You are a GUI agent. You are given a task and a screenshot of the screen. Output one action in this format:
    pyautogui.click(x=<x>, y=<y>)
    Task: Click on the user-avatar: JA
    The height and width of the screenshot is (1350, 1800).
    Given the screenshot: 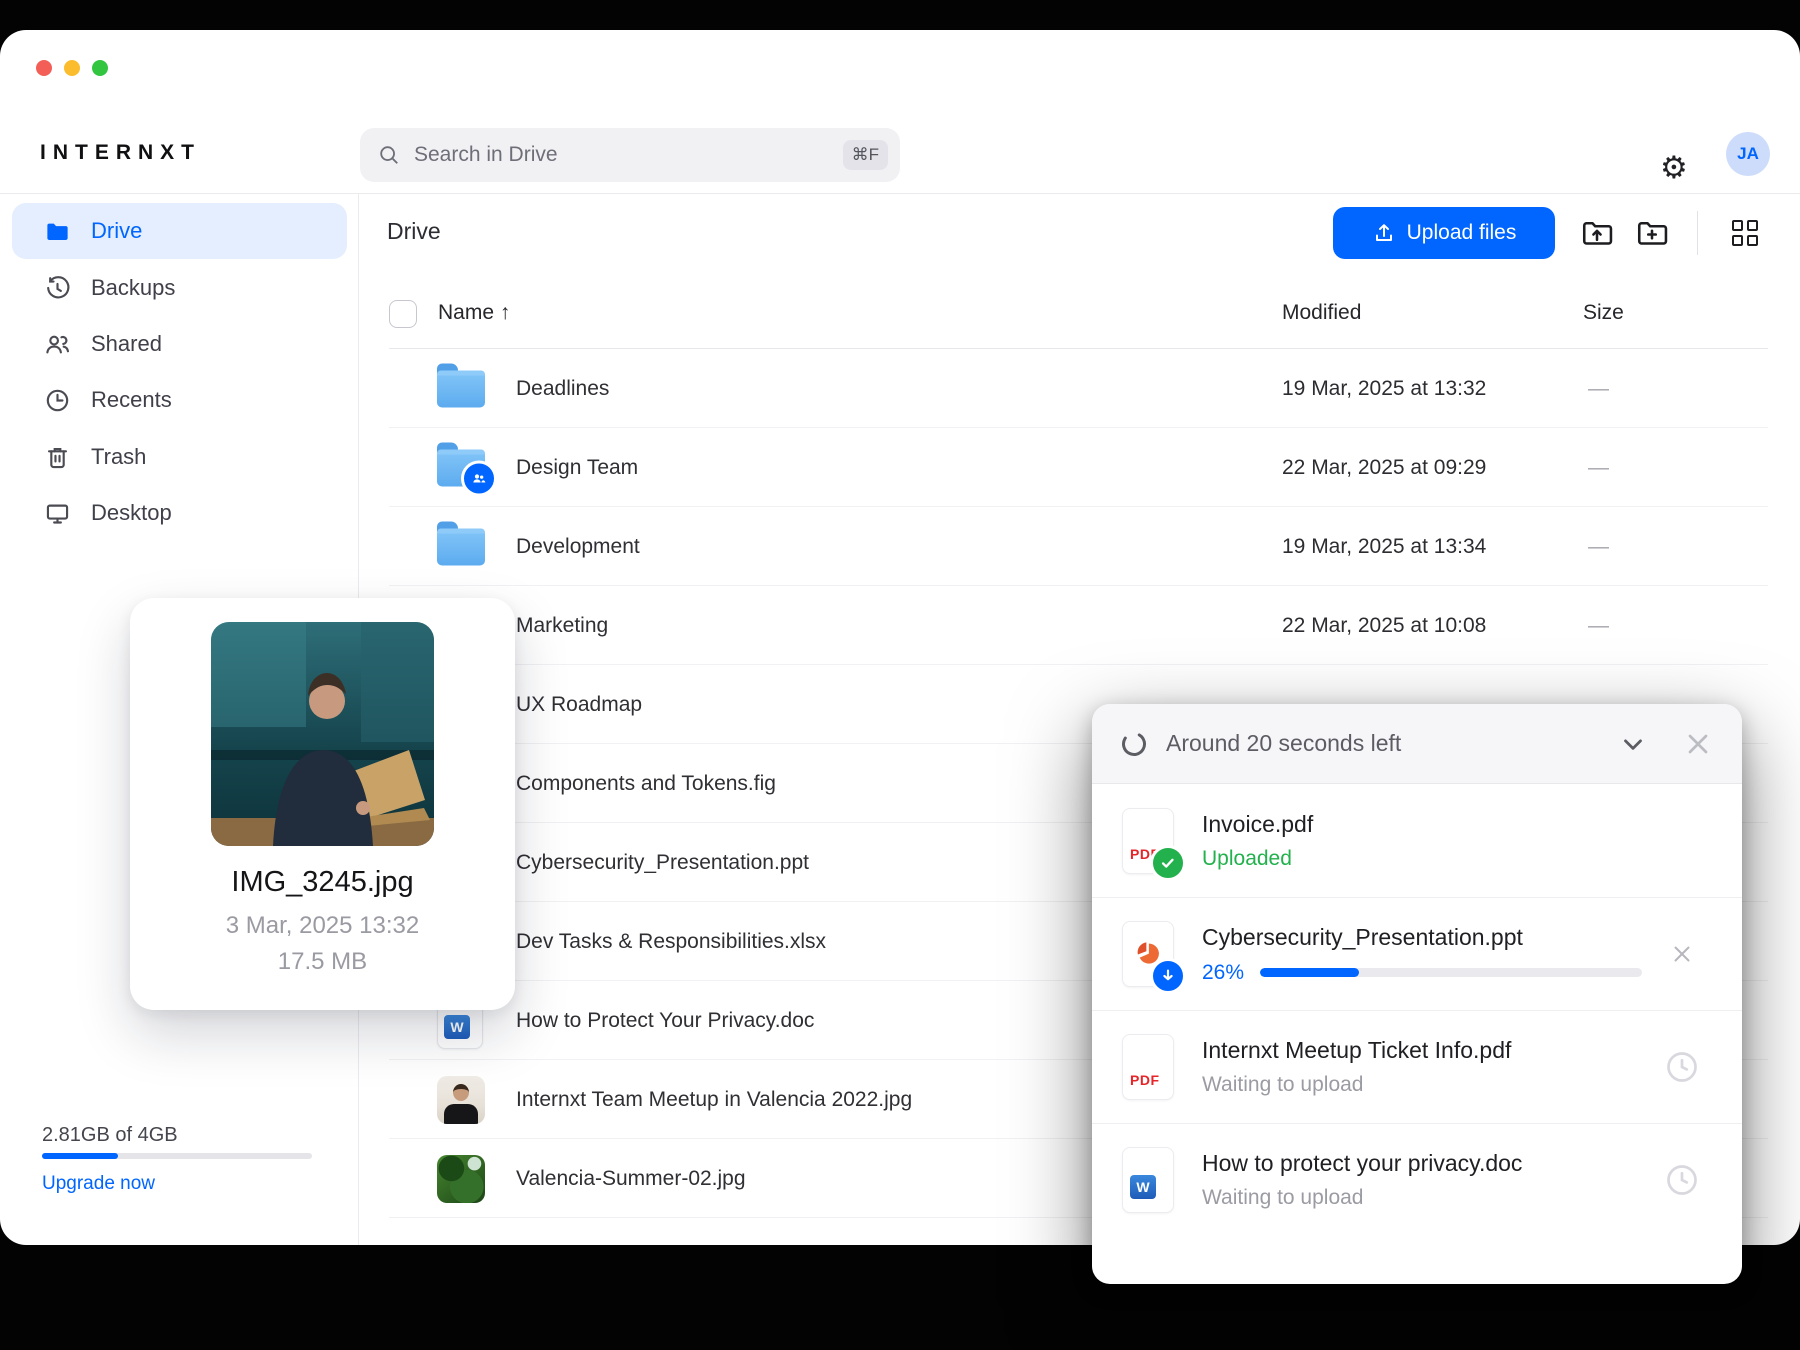 What is the action you would take?
    pyautogui.click(x=1748, y=154)
    